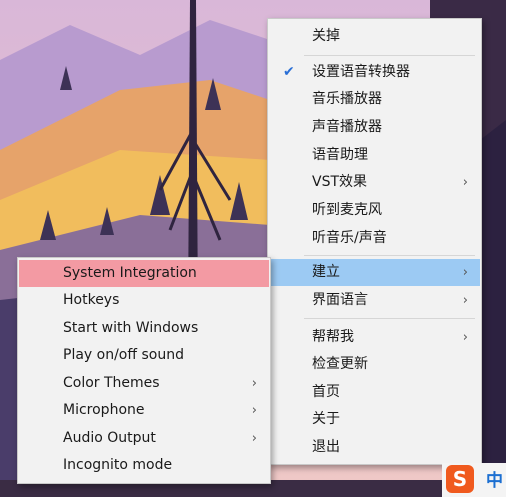  Describe the element at coordinates (374, 337) in the screenshot. I see `menu-item-help: 帮帮我 ›` at that location.